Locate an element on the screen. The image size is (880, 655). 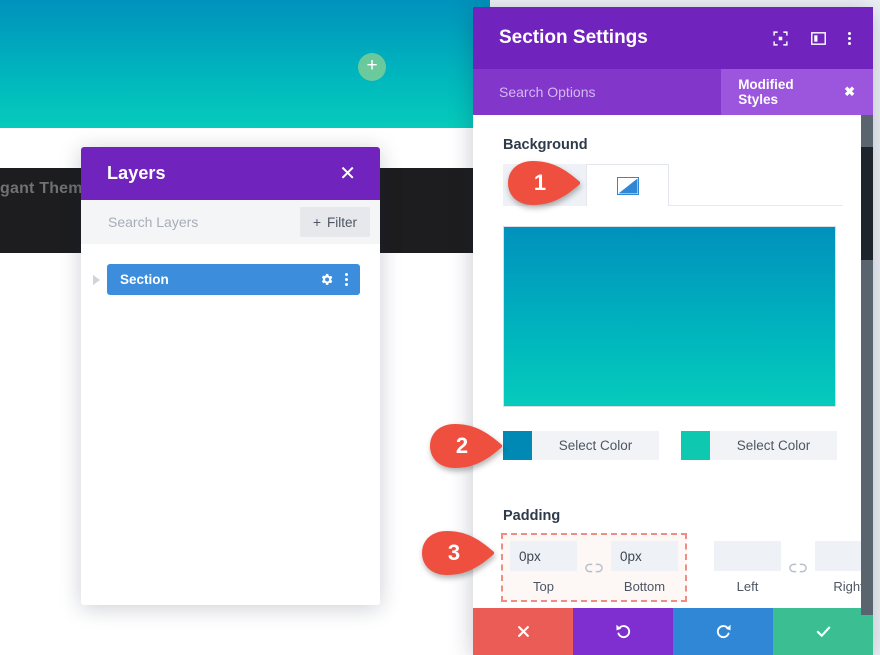
layer-row-label: Section is located at coordinates (144, 279).